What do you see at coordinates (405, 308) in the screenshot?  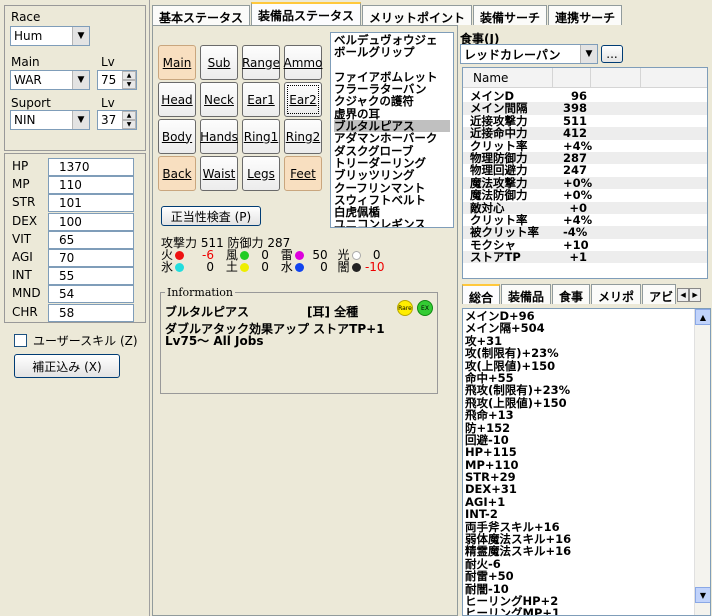 I see `rare-badge: Rare` at bounding box center [405, 308].